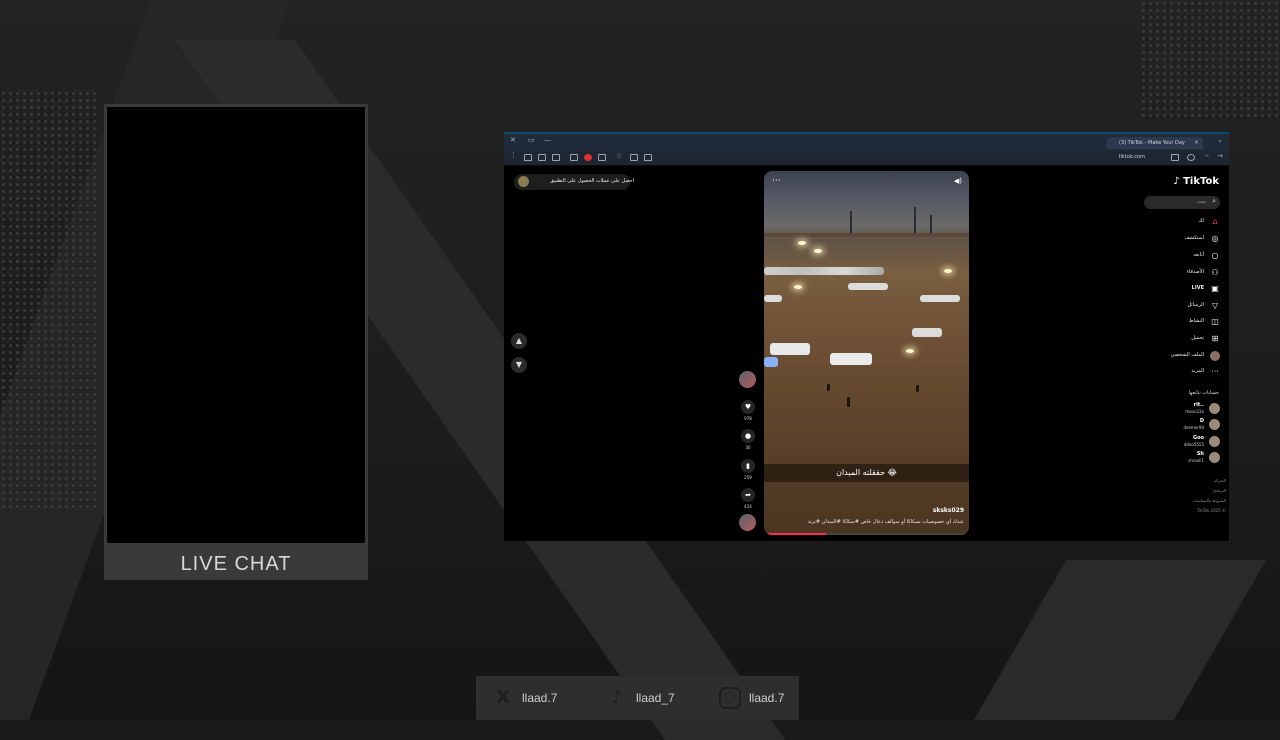  Describe the element at coordinates (1182, 202) in the screenshot. I see `search-input: ⌕ بحث` at that location.